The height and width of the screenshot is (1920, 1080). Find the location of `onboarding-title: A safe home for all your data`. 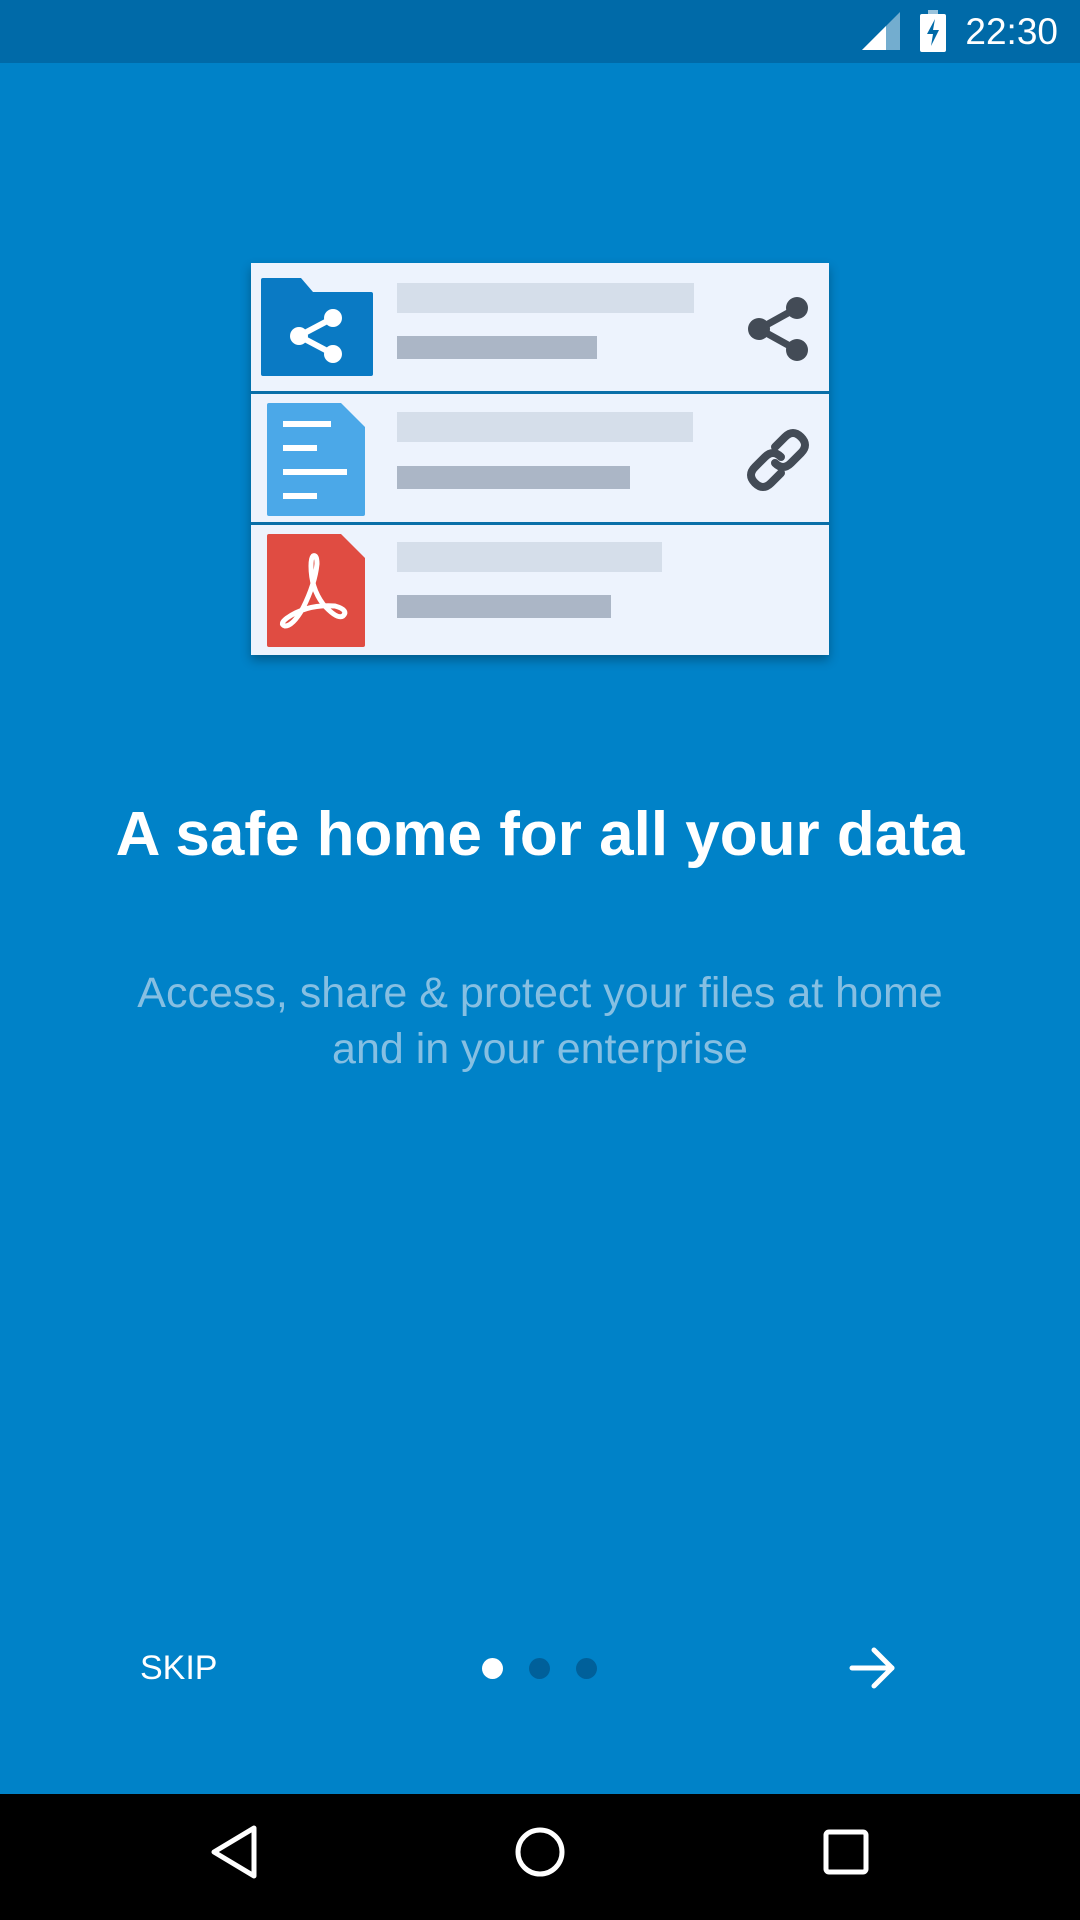

onboarding-title: A safe home for all your data is located at coordinates (540, 834).